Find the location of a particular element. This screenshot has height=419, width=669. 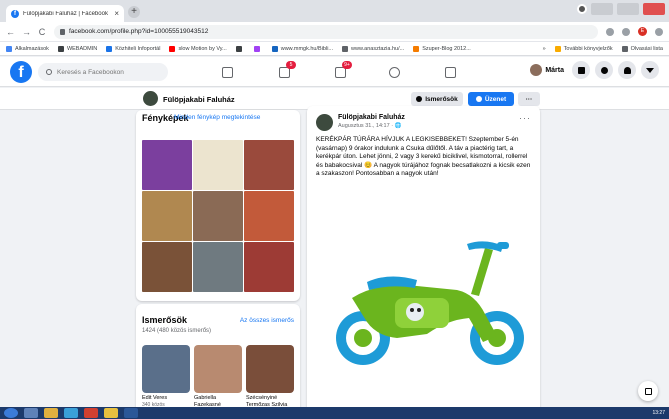

key-icon is located at coordinates (610, 31).